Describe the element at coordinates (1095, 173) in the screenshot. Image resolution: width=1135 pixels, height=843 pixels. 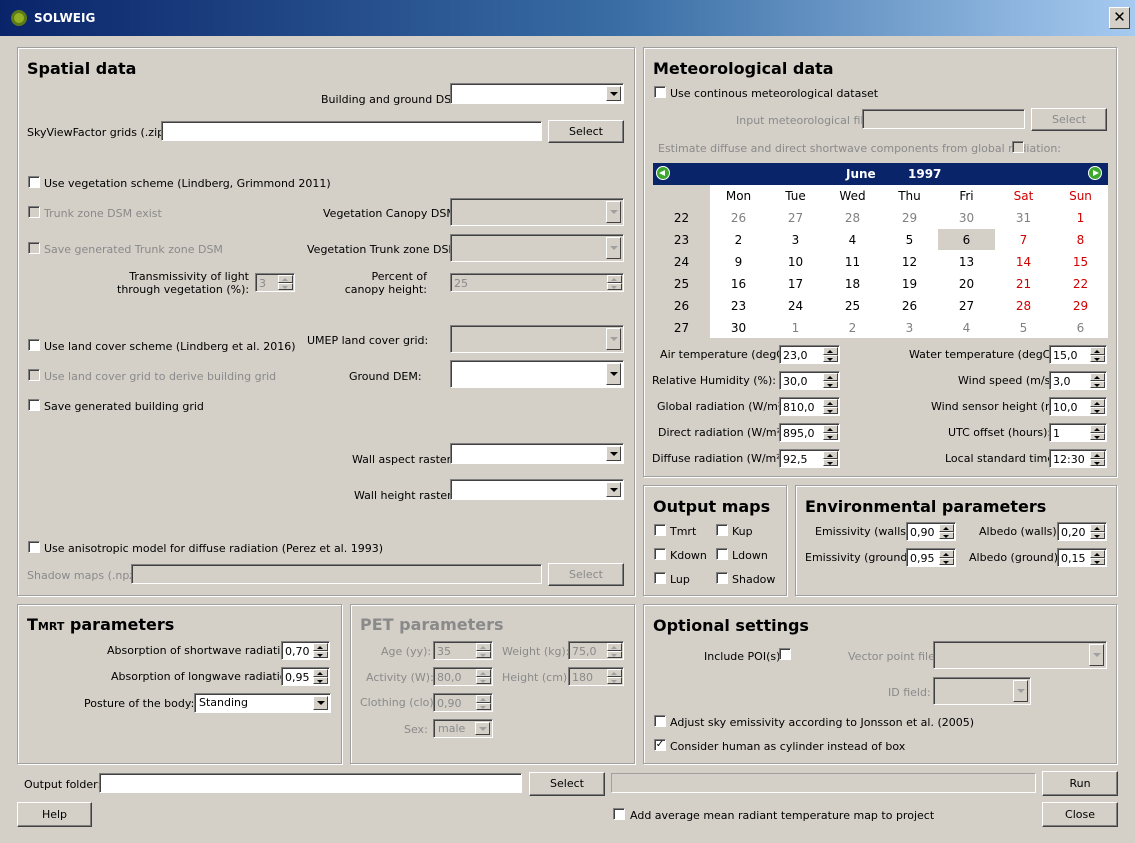
I see `arrow-right-icon` at that location.